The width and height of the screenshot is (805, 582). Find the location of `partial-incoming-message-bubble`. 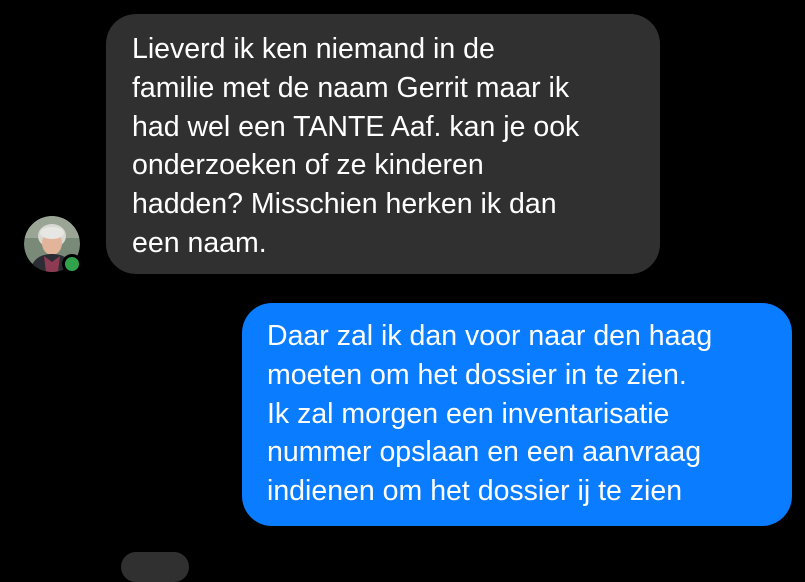

partial-incoming-message-bubble is located at coordinates (155, 567).